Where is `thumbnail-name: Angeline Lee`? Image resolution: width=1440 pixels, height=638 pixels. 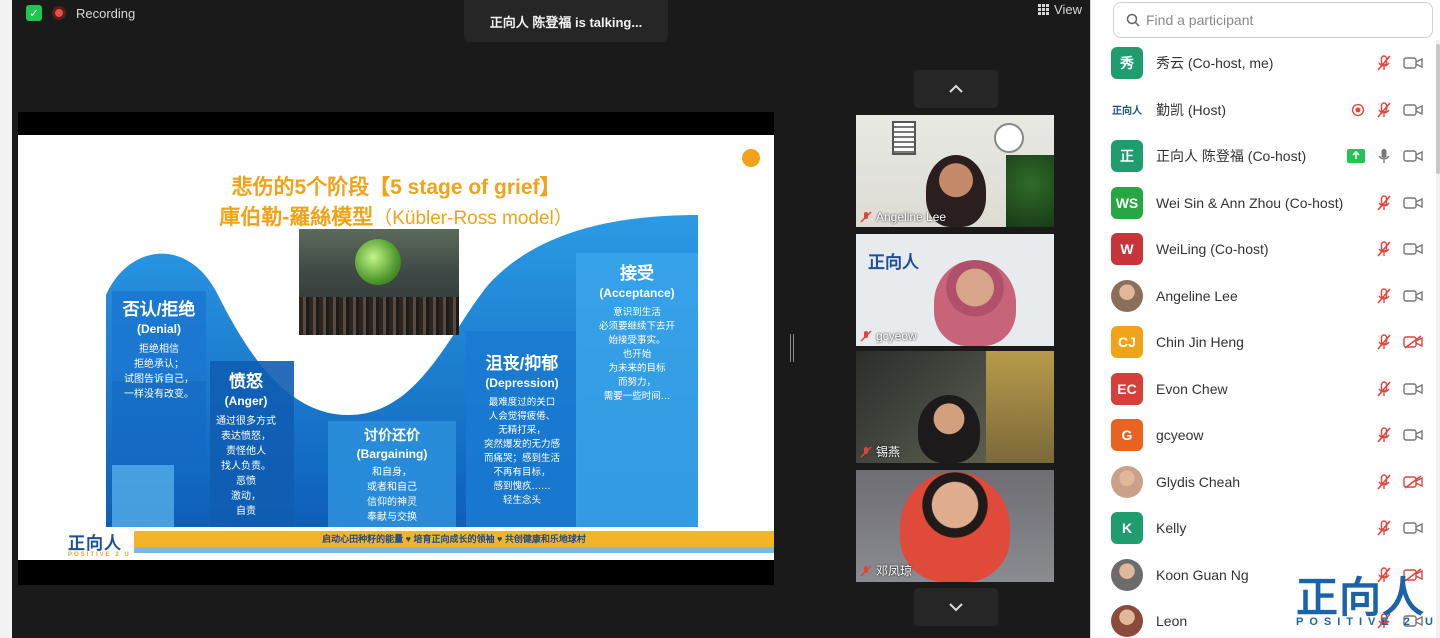
thumbnail-name: Angeline Lee is located at coordinates (903, 217).